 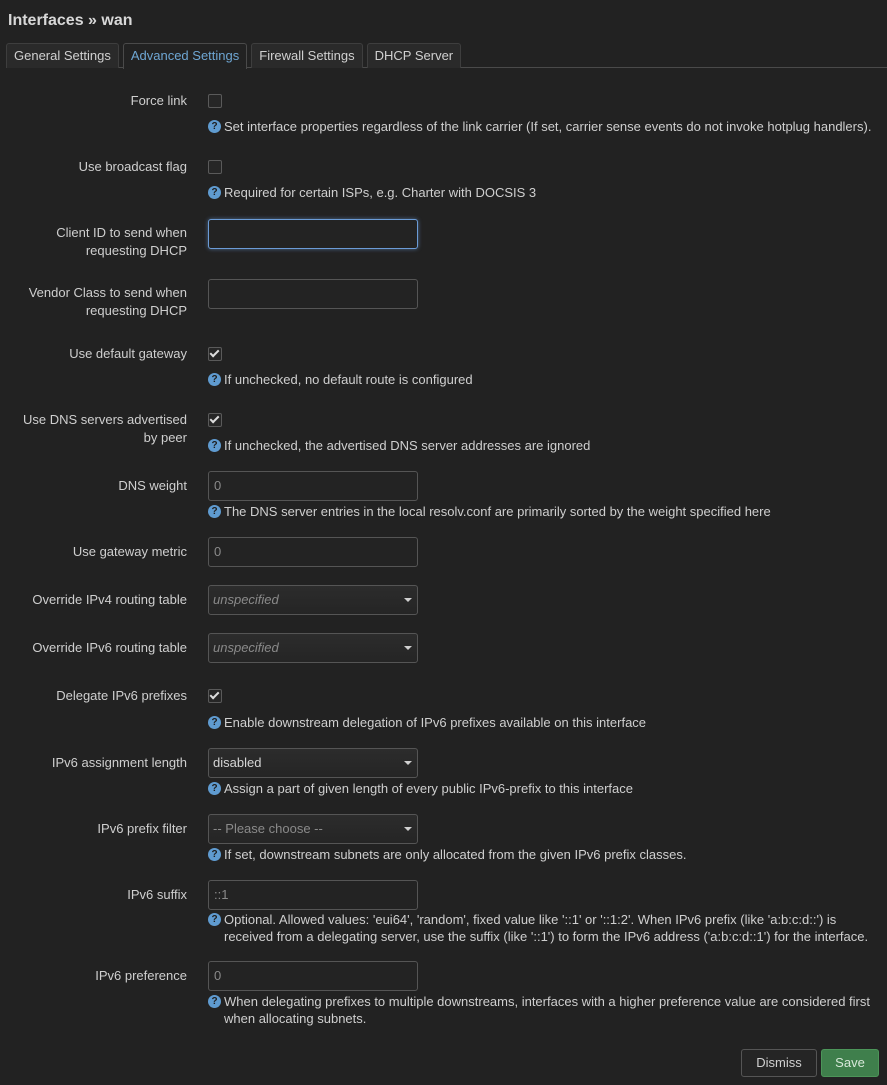 What do you see at coordinates (295, 1018) in the screenshot?
I see `ip6weight-help-line2: when allocating subnets.` at bounding box center [295, 1018].